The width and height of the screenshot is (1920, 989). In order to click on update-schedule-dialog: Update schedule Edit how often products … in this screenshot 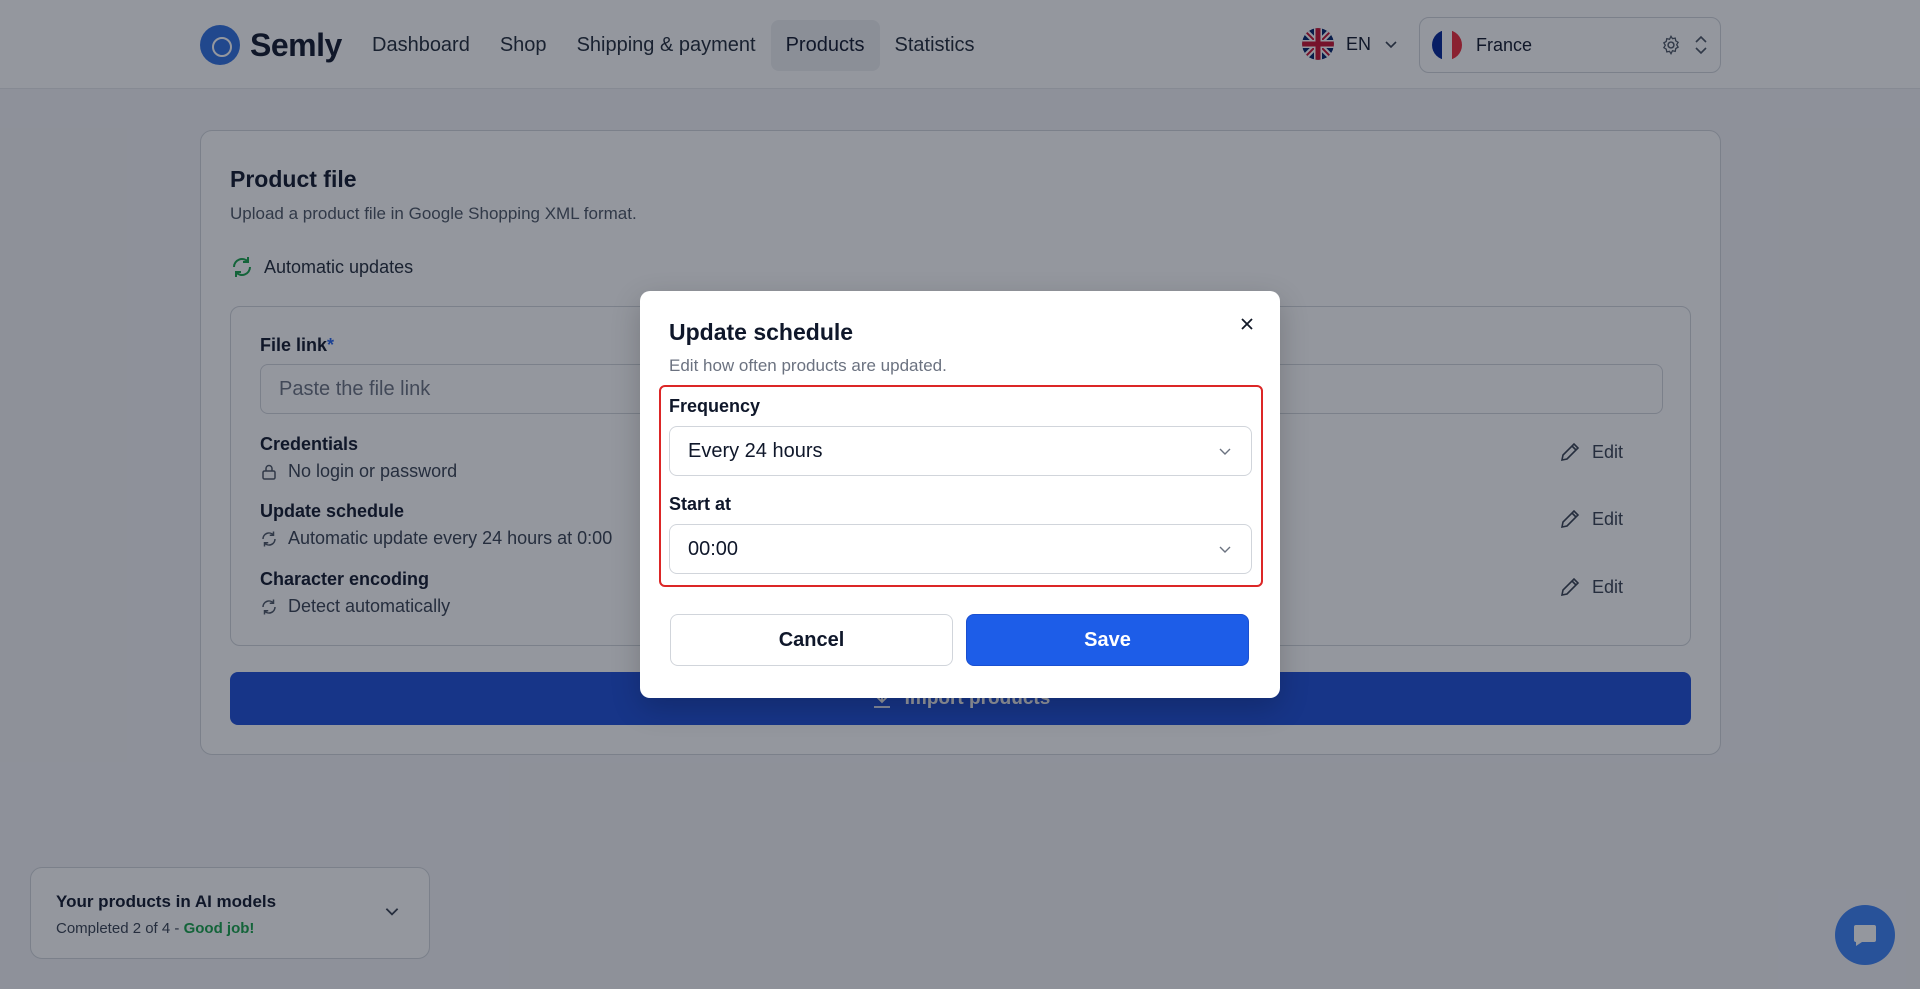, I will do `click(960, 494)`.